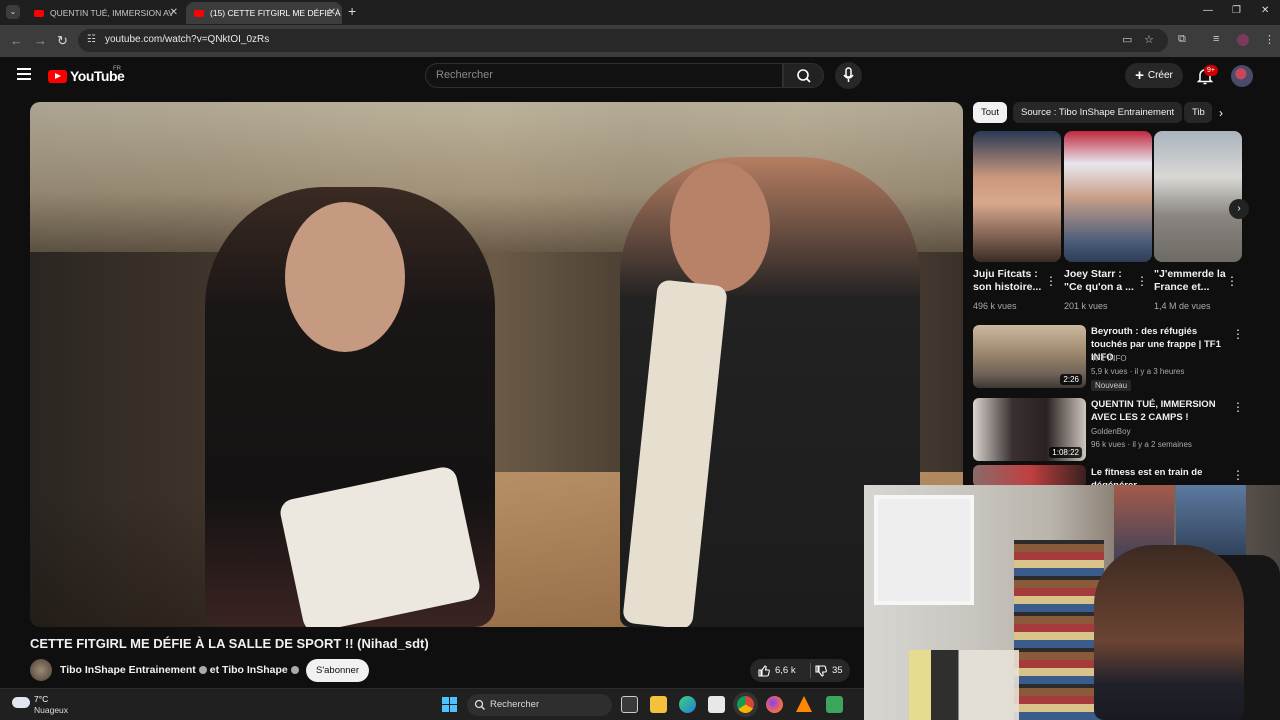  I want to click on video-title: Le fitness est en train de dégénérer, so click(1158, 475).